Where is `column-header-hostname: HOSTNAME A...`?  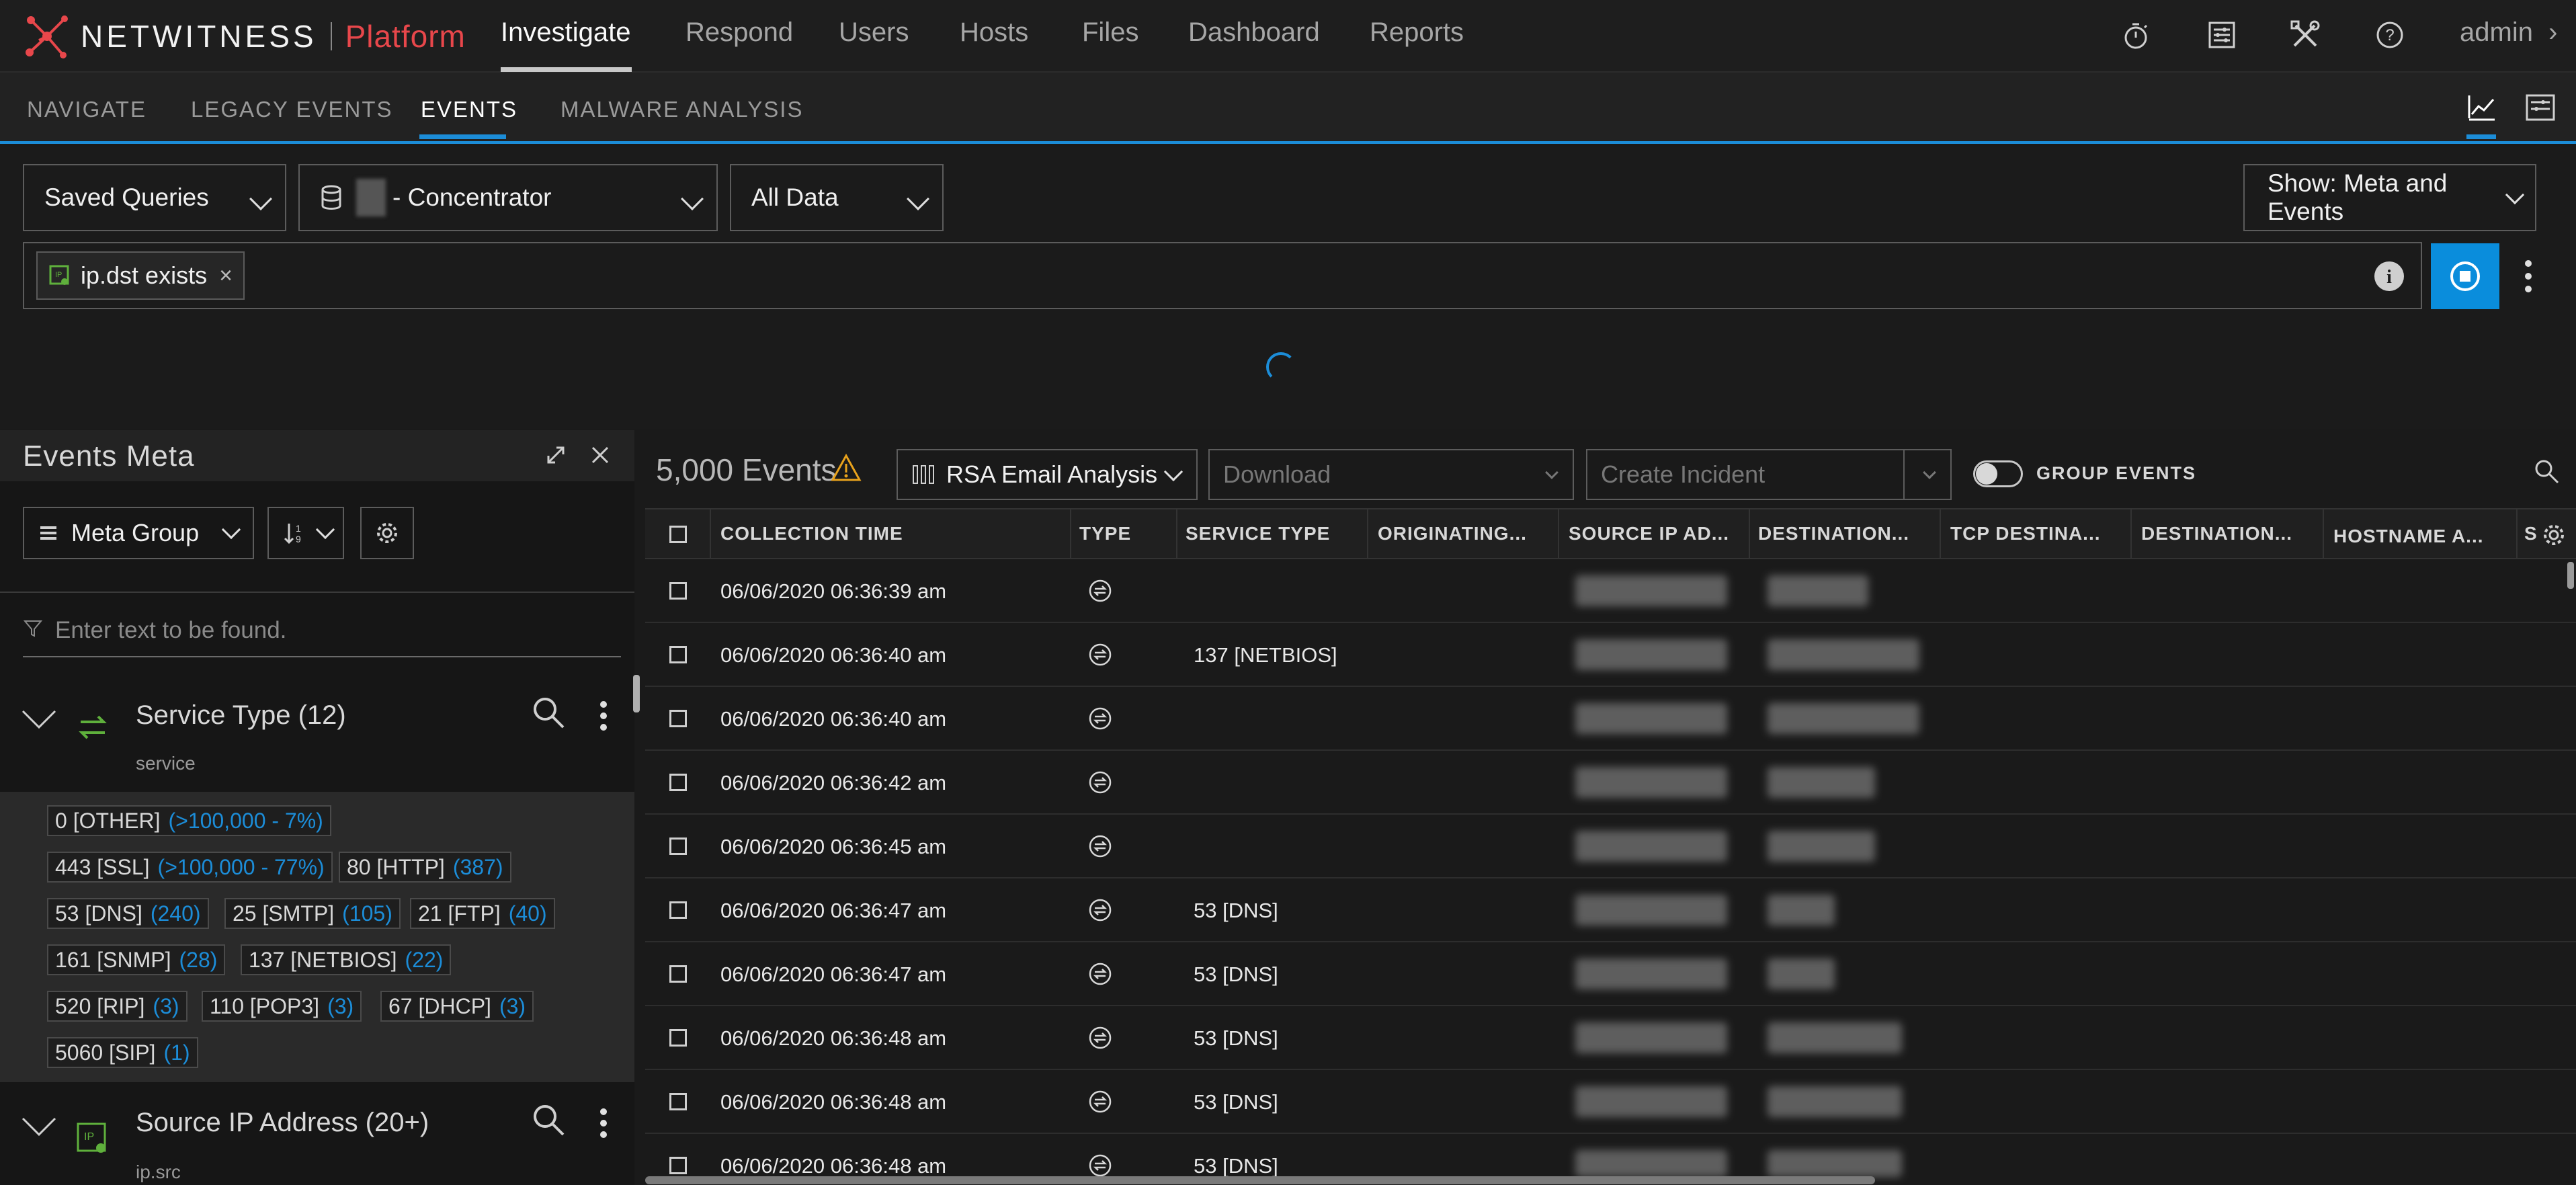
column-header-hostname: HOSTNAME A... is located at coordinates (2408, 536).